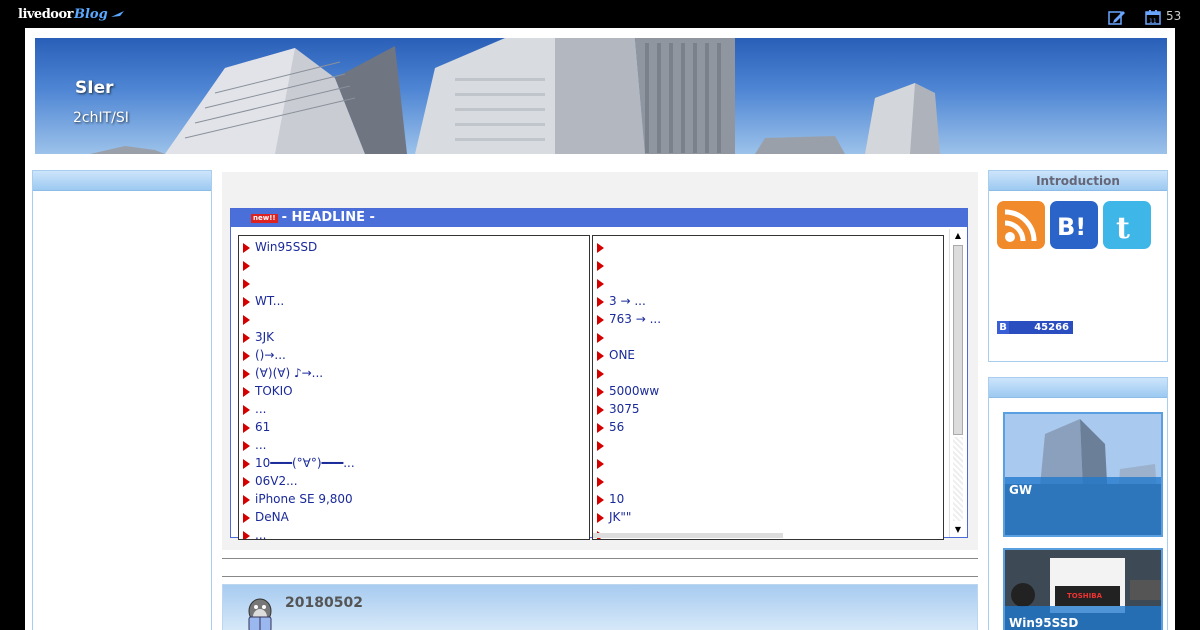 This screenshot has width=1200, height=630. What do you see at coordinates (414, 337) in the screenshot?
I see `headline-item: 3JK` at bounding box center [414, 337].